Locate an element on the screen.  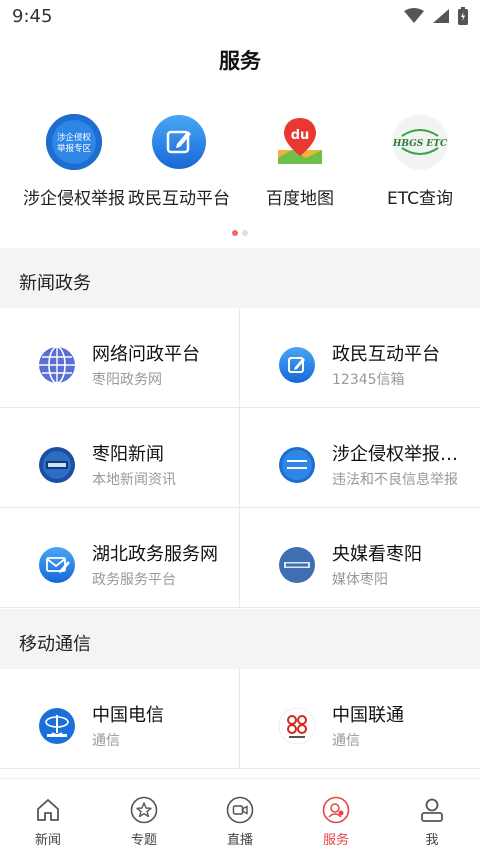
china-telecom-icon is located at coordinates (57, 726).